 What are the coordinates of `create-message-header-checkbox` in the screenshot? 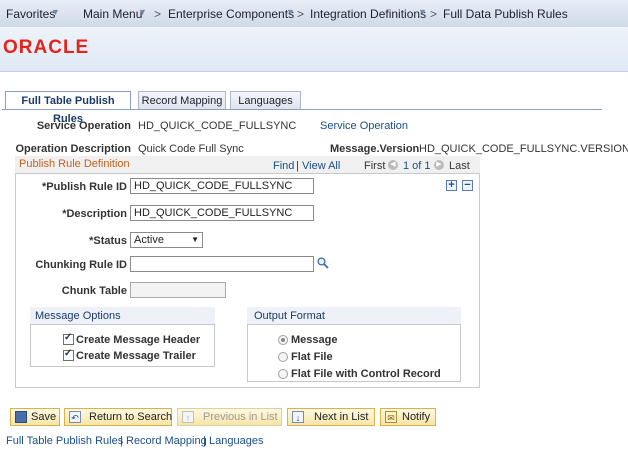 It's located at (68, 338).